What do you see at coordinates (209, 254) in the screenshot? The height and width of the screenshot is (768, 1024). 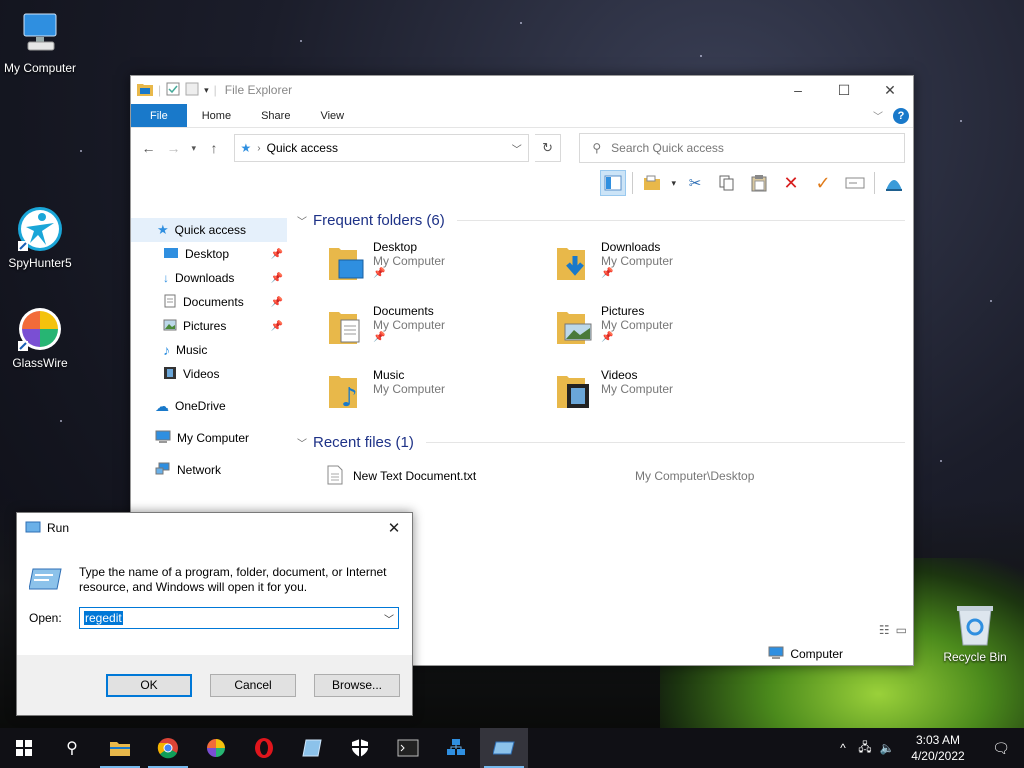 I see `nav-item-desktop: Desktop 📌` at bounding box center [209, 254].